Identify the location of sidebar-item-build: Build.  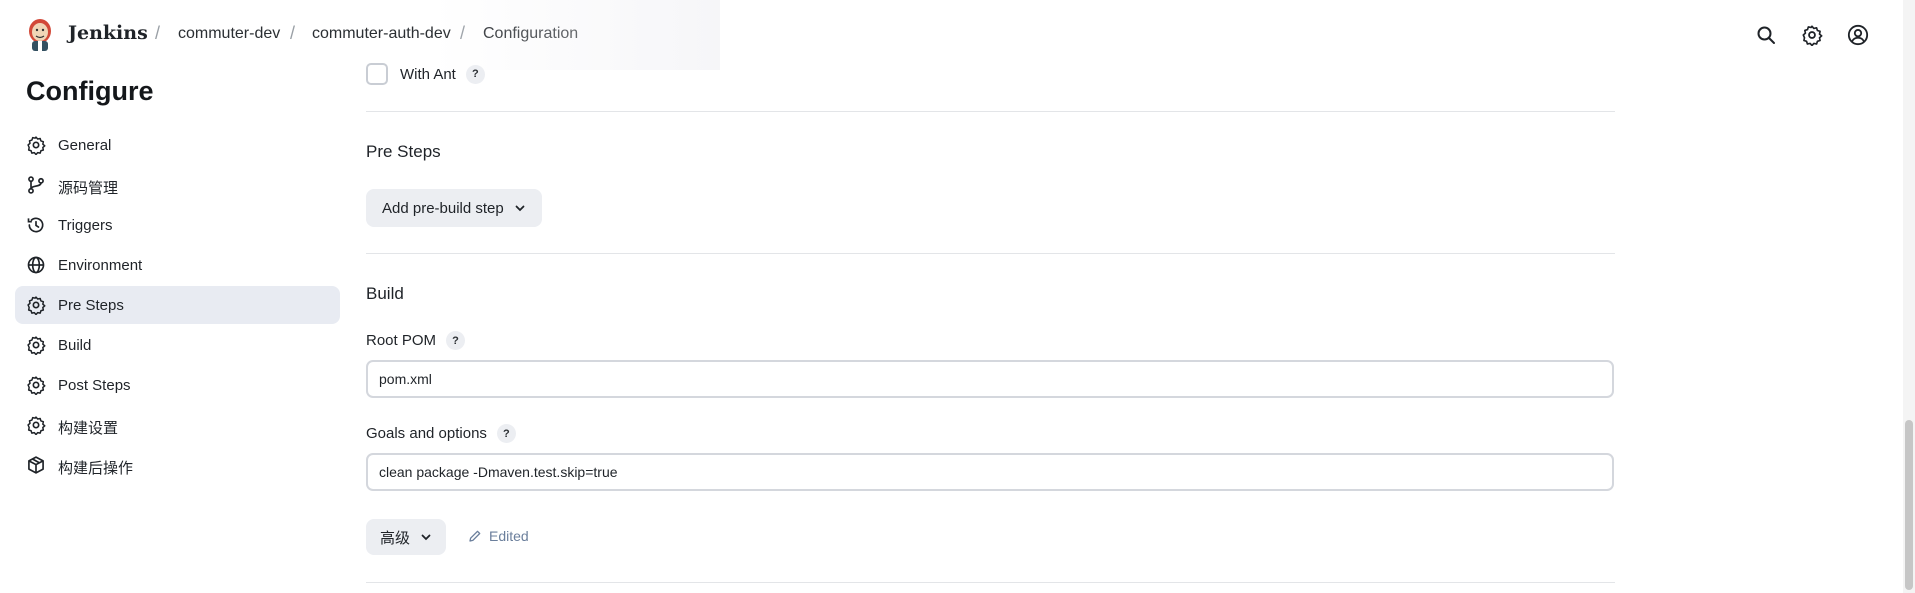
(177, 345).